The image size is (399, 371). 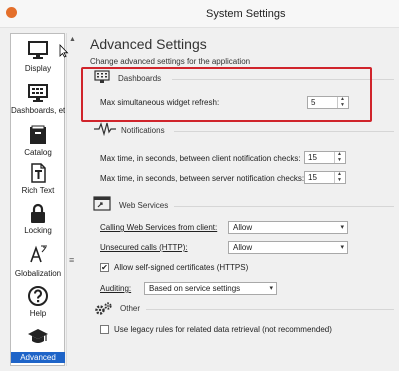 I want to click on sidebar-item-label: Globalization, so click(x=38, y=273).